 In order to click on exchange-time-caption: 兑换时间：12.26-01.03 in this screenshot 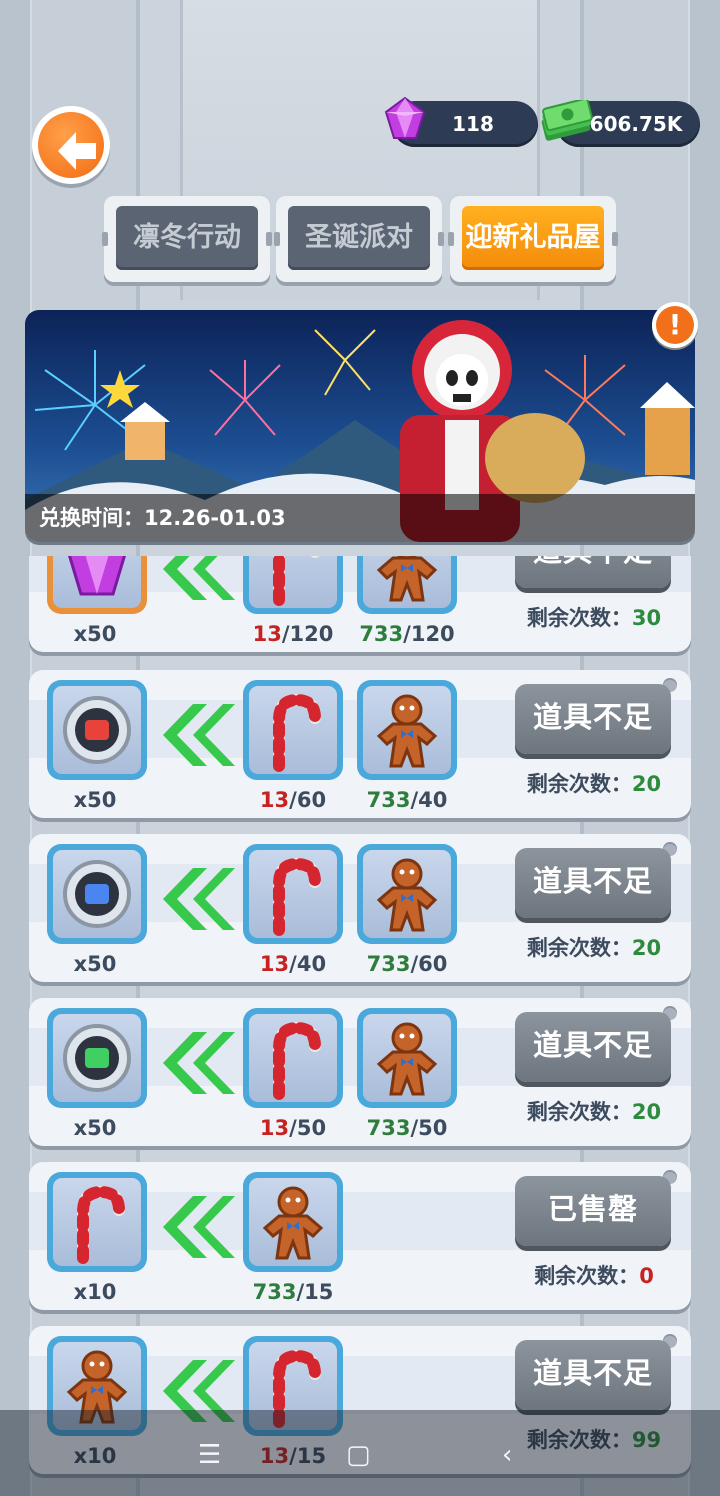, I will do `click(360, 518)`.